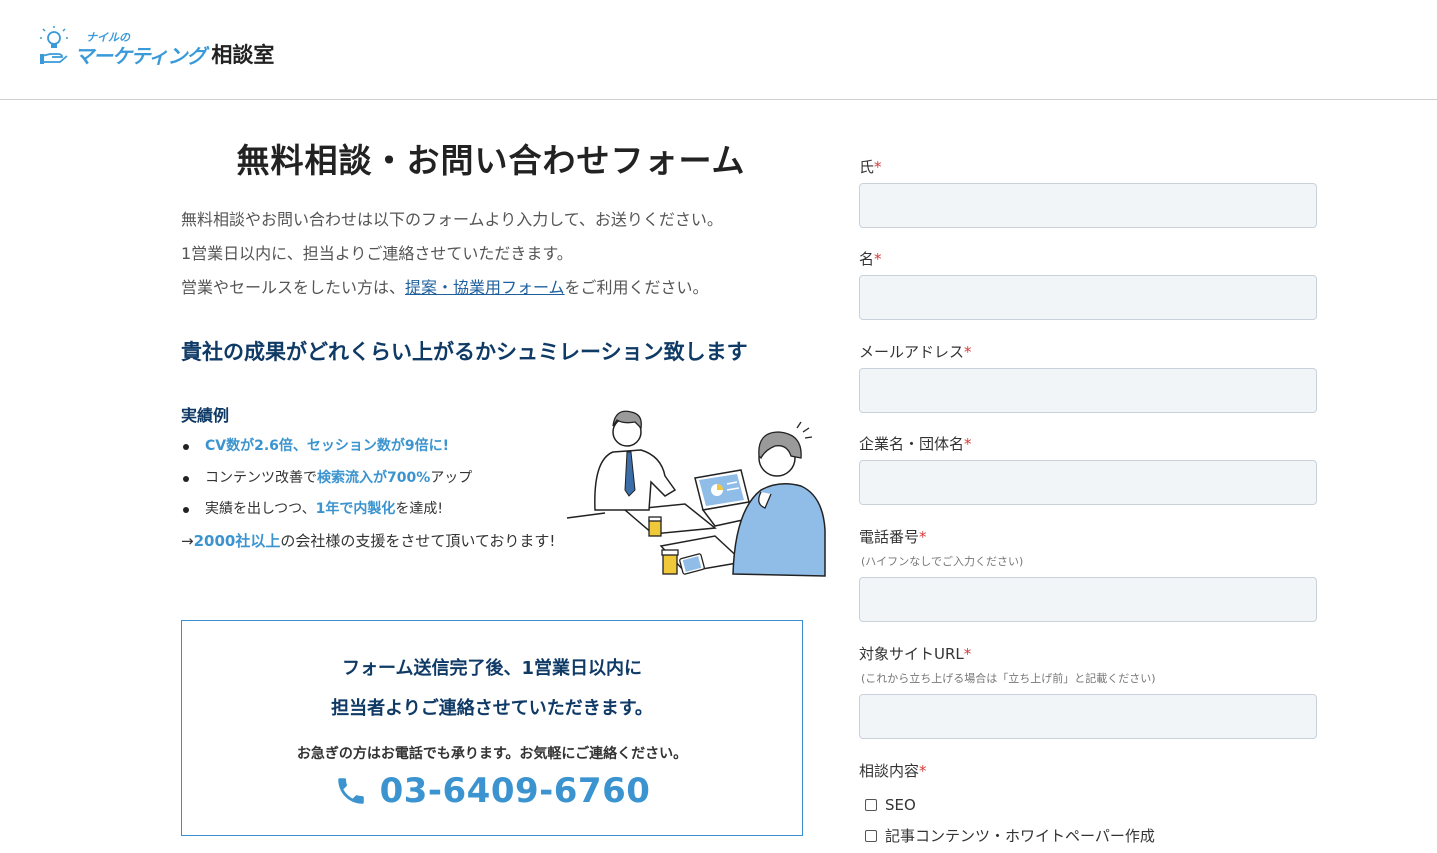 This screenshot has width=1437, height=853. I want to click on topic-option-label: SEO, so click(900, 805).